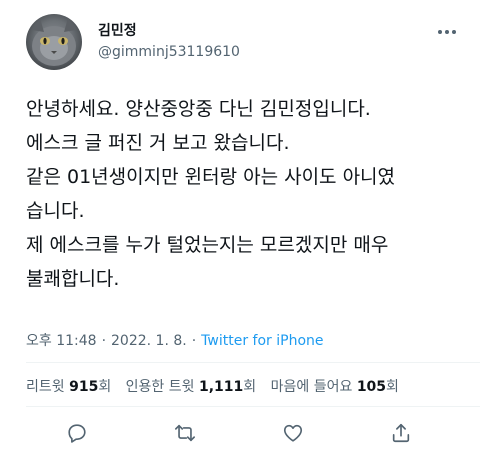 The height and width of the screenshot is (450, 480). Describe the element at coordinates (198, 109) in the screenshot. I see `tweet-line: 안녕하세요. 양산중앙중 다닌 김민정입니다.` at that location.